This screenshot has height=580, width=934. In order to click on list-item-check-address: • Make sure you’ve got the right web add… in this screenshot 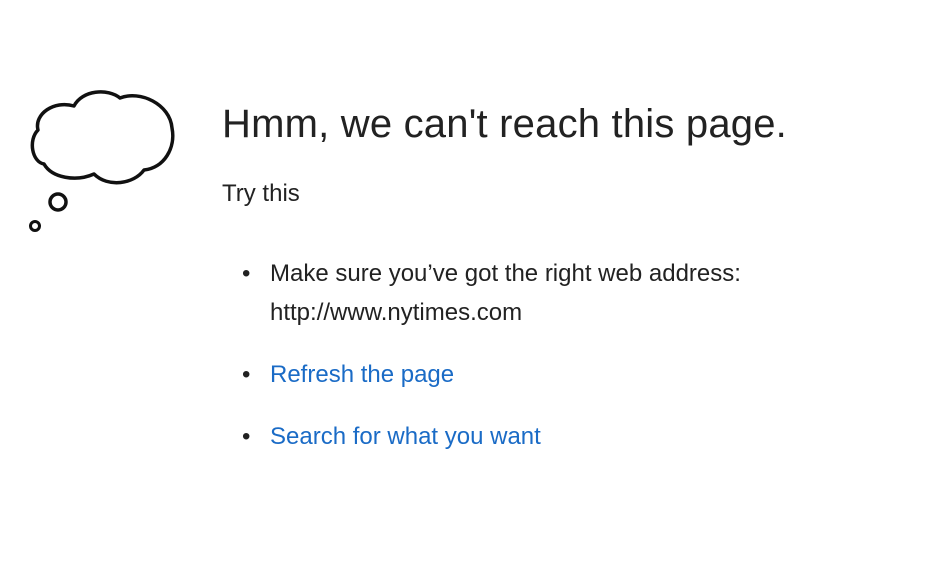, I will do `click(567, 293)`.